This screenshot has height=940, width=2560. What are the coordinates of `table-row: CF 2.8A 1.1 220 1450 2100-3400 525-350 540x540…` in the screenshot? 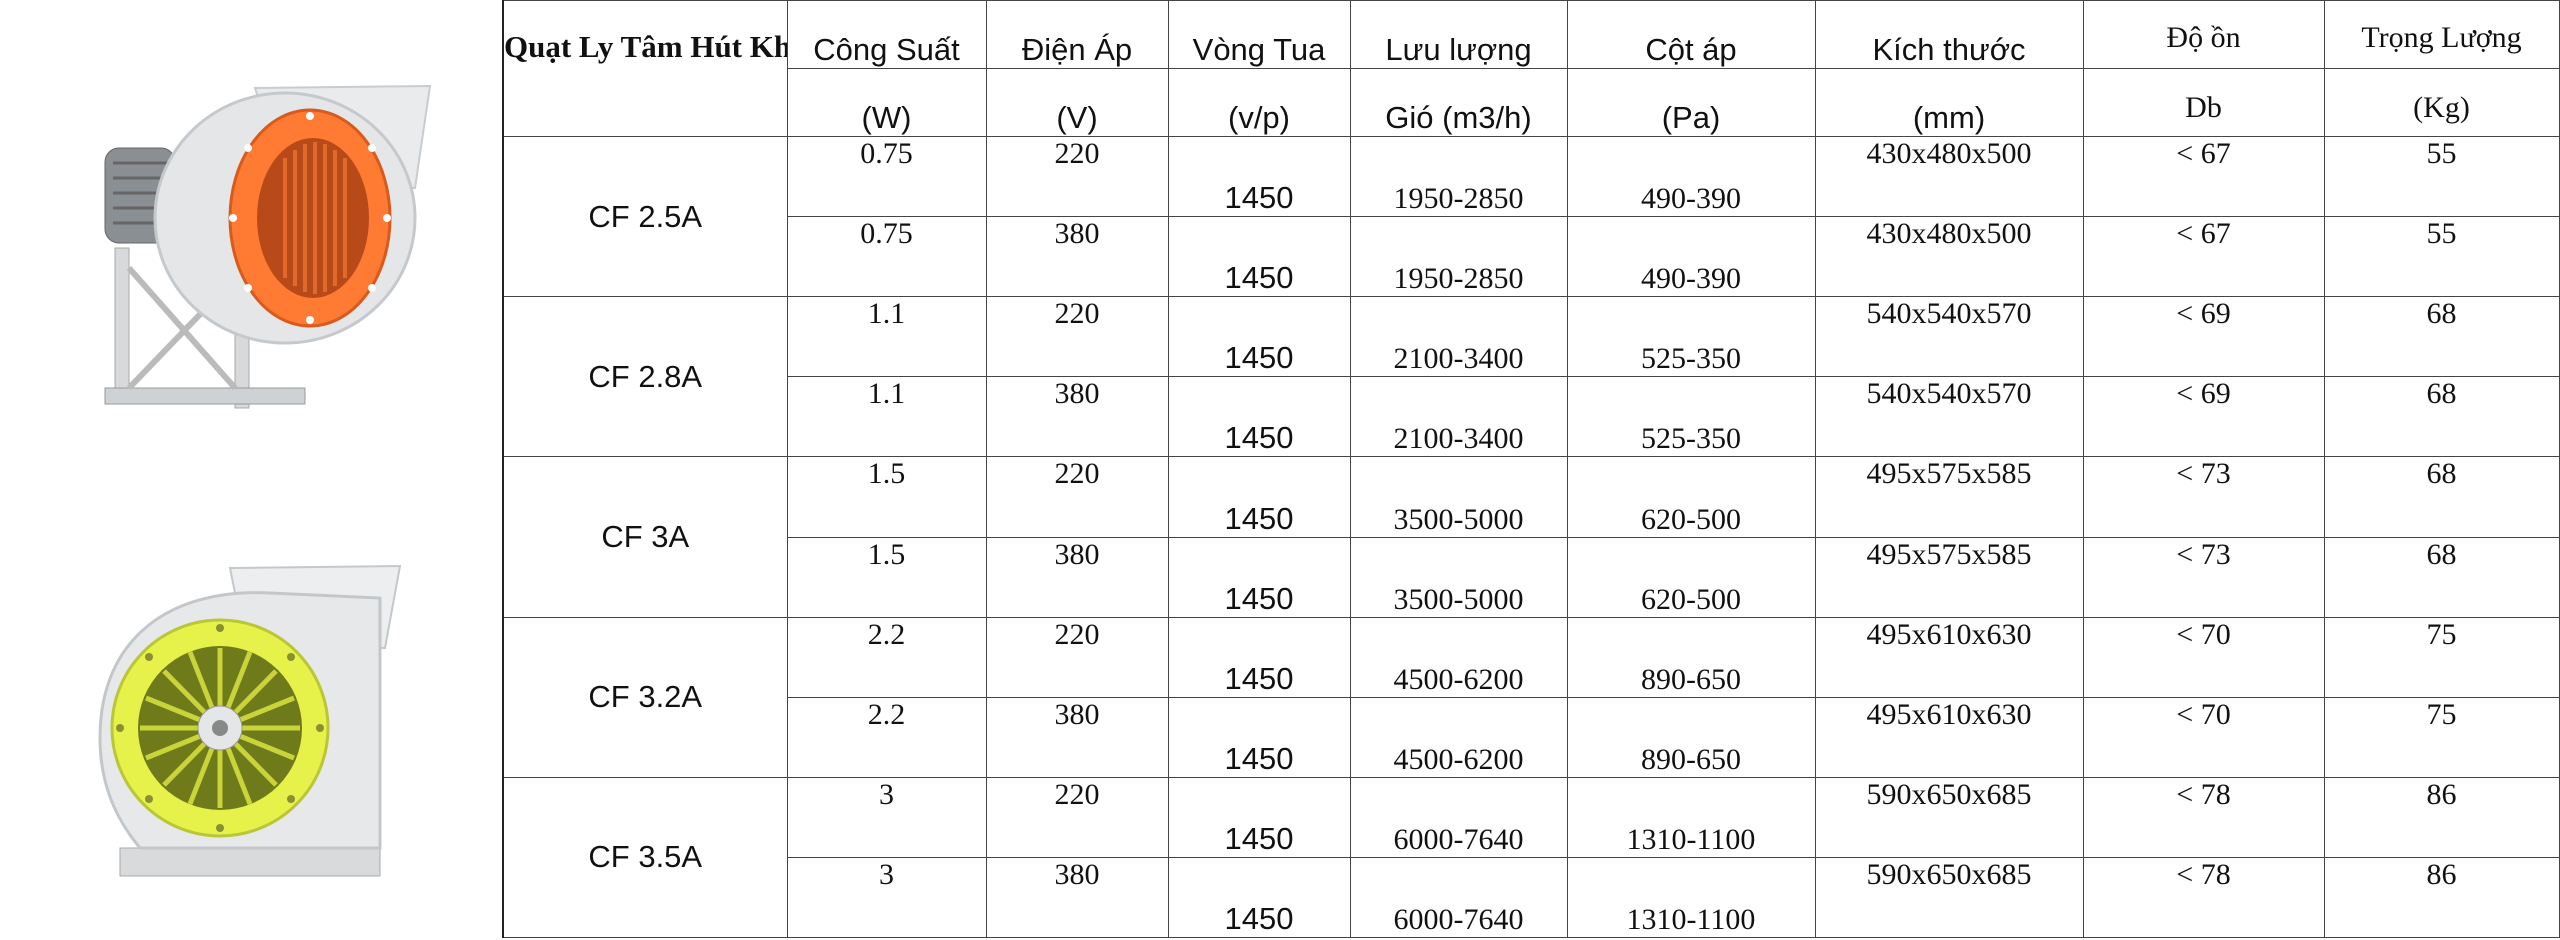 It's located at (1531, 377).